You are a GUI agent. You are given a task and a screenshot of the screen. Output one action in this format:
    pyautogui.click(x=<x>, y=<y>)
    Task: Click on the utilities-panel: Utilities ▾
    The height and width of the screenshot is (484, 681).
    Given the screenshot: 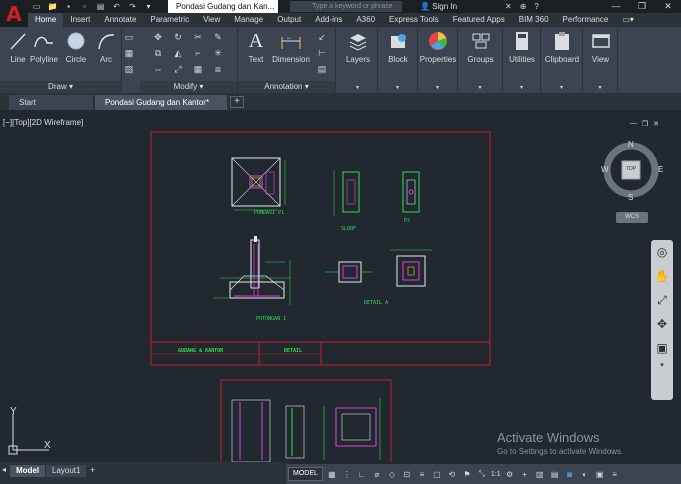 What is the action you would take?
    pyautogui.click(x=522, y=60)
    